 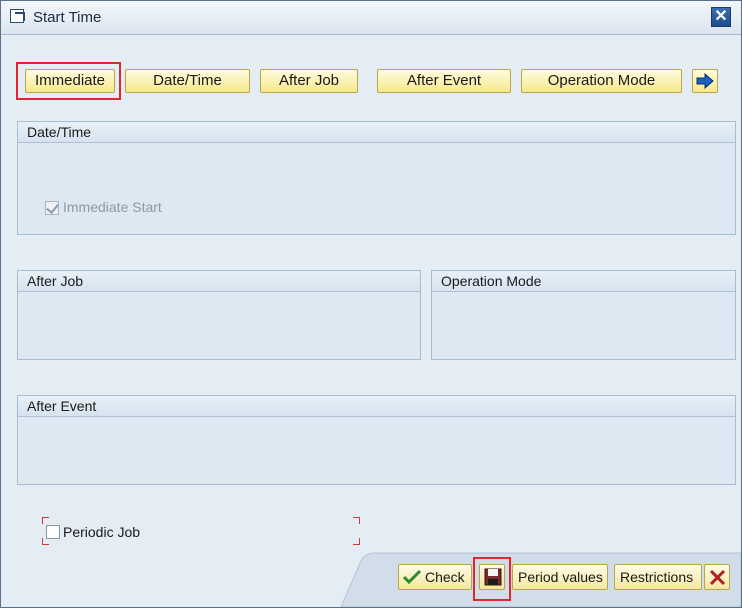 I want to click on operation-mode-group: Operation Mode, so click(x=583, y=315).